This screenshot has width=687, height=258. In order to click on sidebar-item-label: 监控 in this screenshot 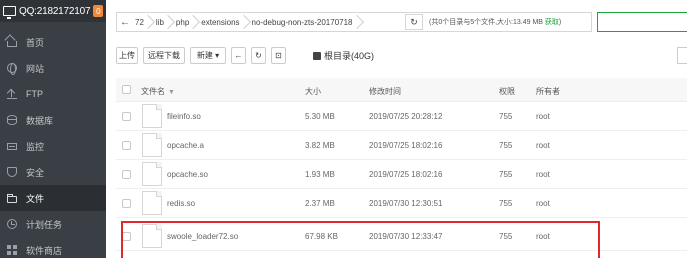, I will do `click(35, 146)`.